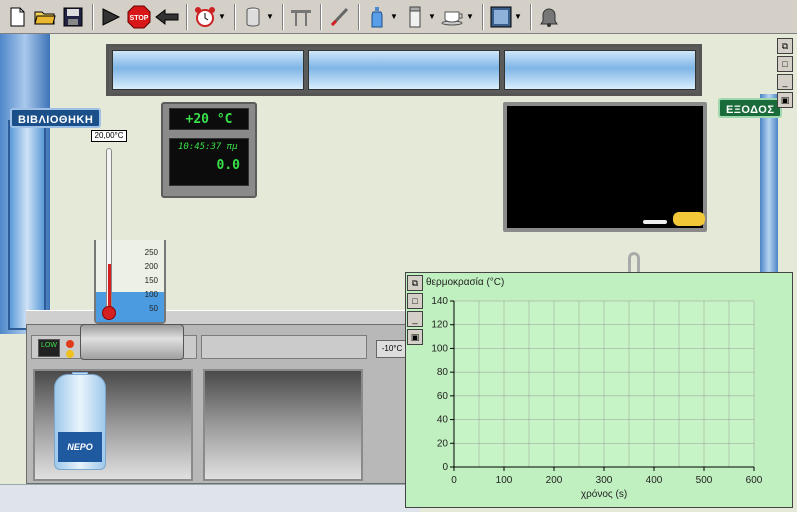 This screenshot has height=512, width=797. I want to click on new-file-button, so click(17, 17).